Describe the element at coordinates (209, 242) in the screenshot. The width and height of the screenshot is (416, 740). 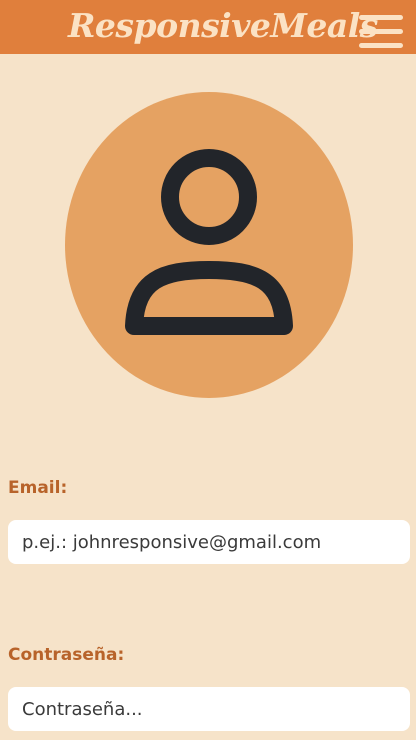
I see `user-profile-icon` at that location.